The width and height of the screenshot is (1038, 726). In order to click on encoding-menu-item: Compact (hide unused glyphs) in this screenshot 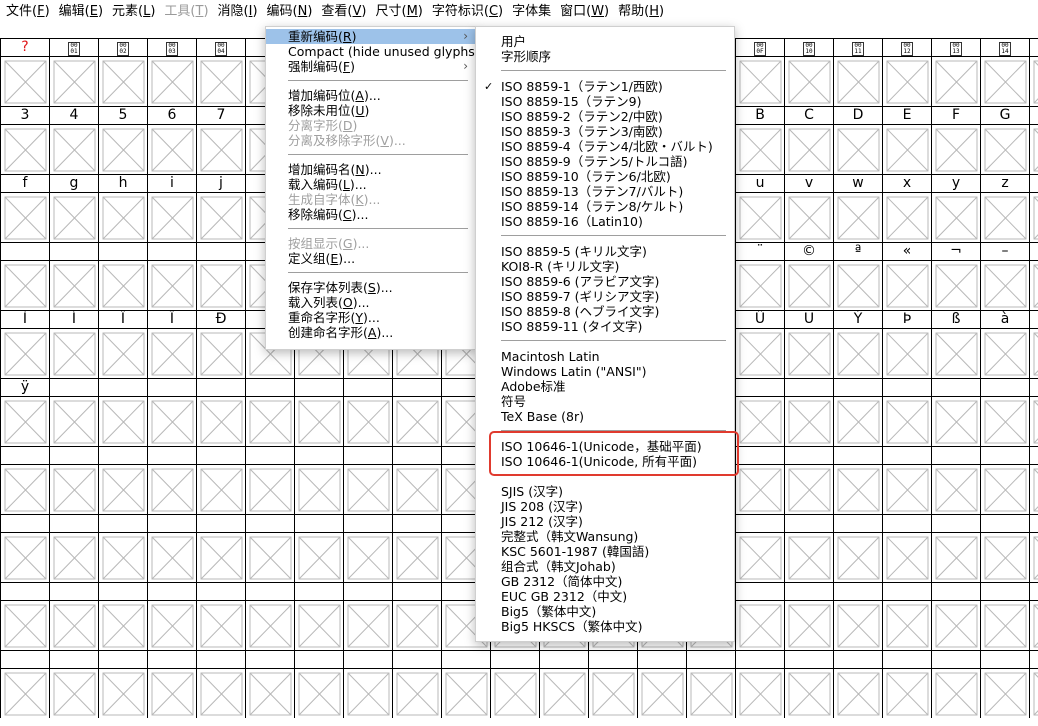, I will do `click(373, 51)`.